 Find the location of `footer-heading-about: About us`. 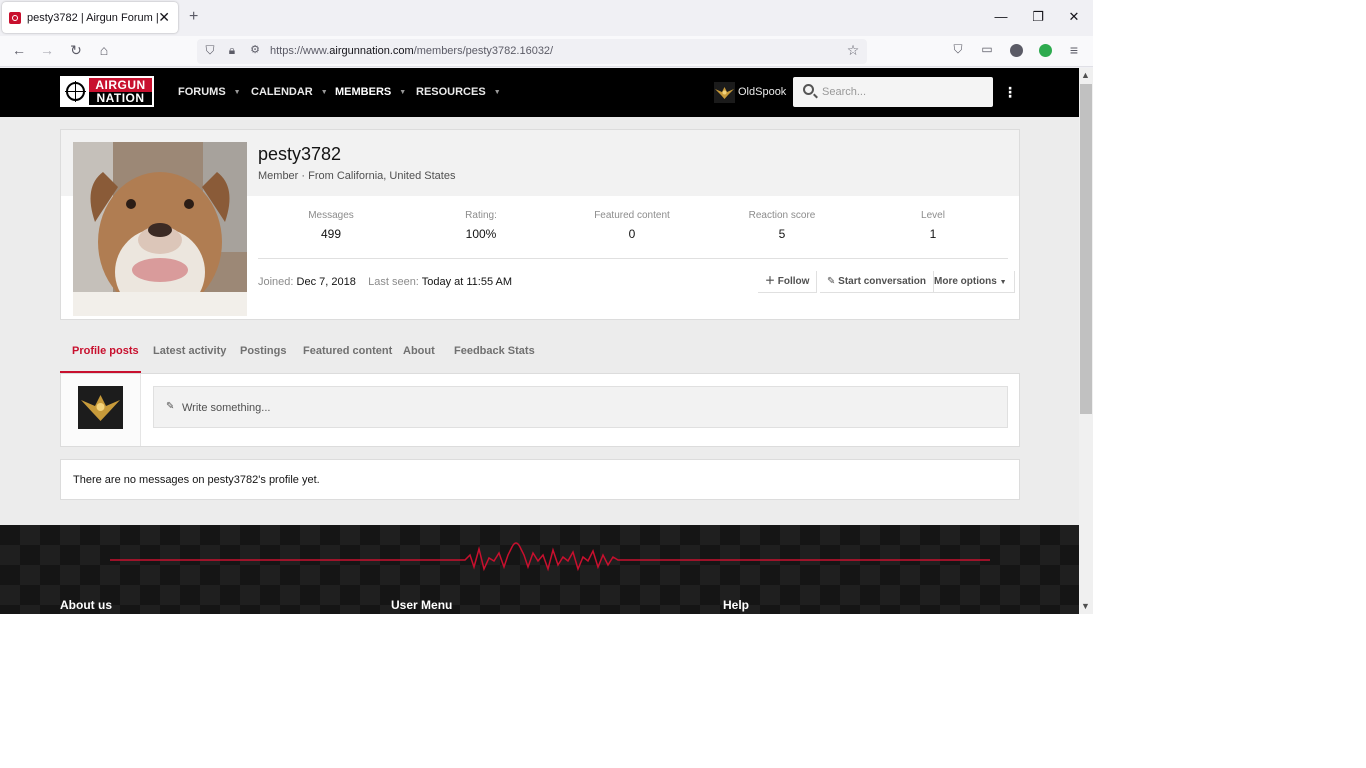

footer-heading-about: About us is located at coordinates (86, 605).